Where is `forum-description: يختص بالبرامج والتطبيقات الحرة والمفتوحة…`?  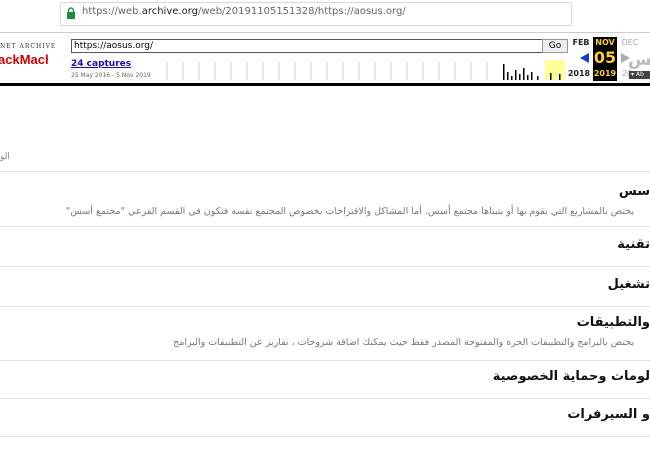
forum-description: يختص بالبرامج والتطبيقات الحرة والمفتوحة… is located at coordinates (403, 342).